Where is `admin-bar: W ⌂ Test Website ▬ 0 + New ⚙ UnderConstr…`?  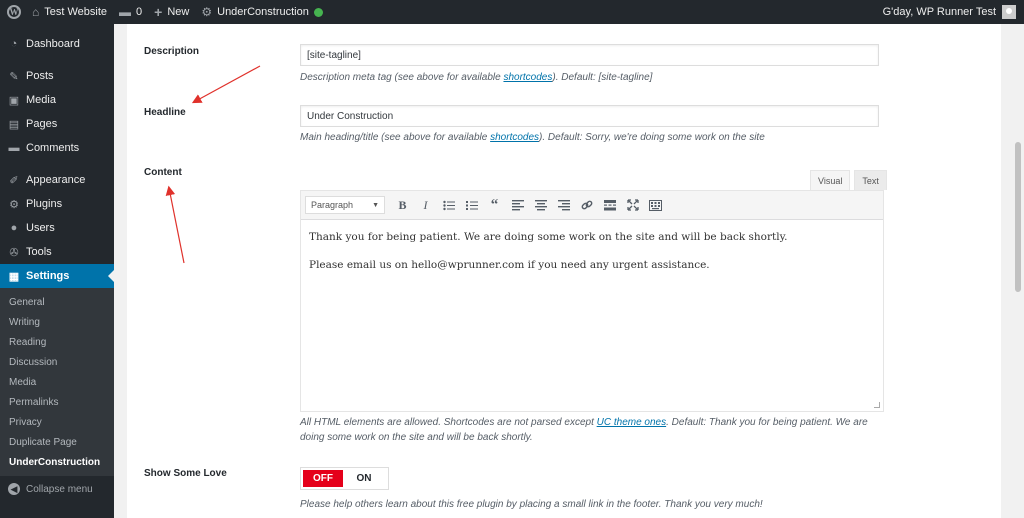
admin-bar: W ⌂ Test Website ▬ 0 + New ⚙ UnderConstr… is located at coordinates (512, 12).